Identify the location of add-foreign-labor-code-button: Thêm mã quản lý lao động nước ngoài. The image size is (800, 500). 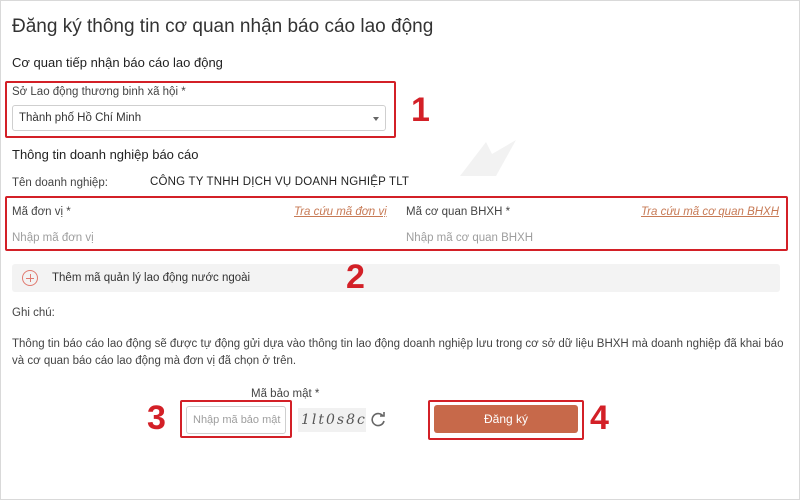
(396, 278).